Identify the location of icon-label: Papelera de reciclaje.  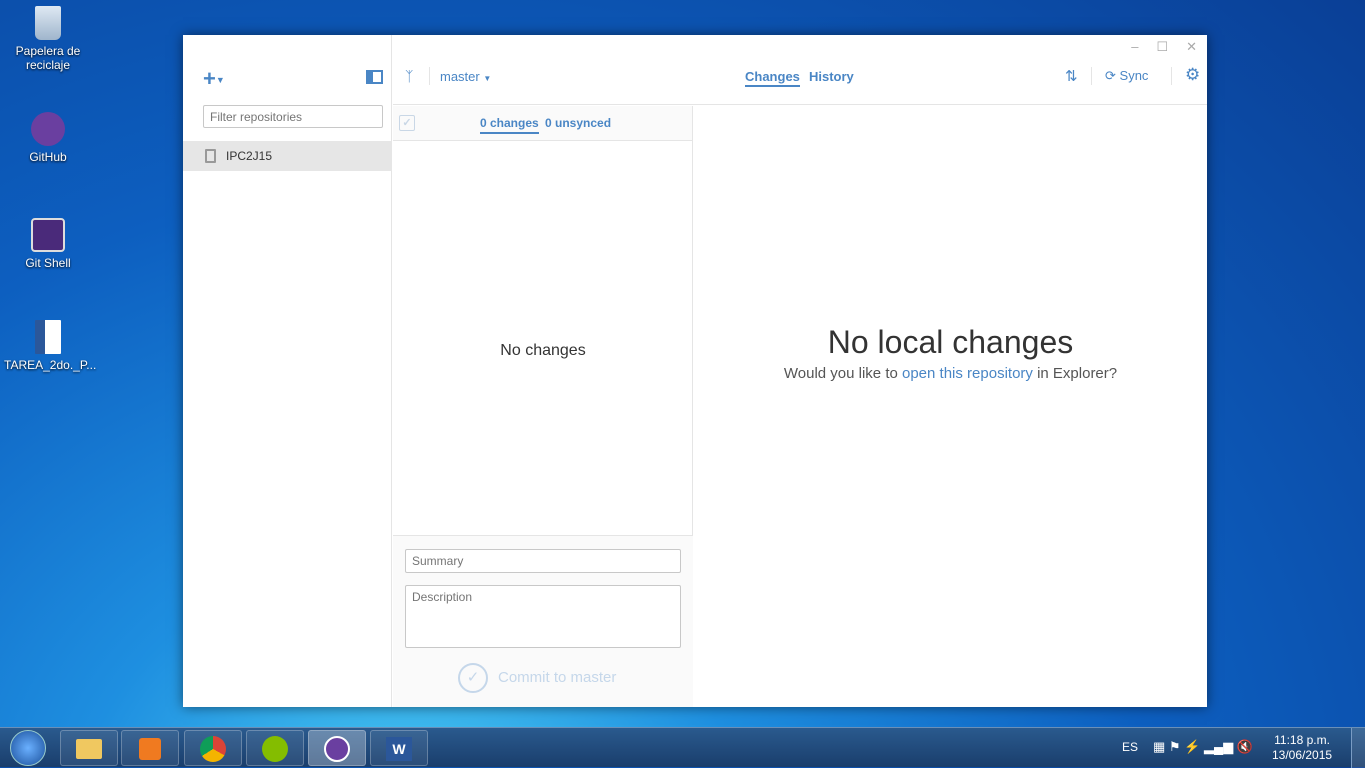
(48, 58).